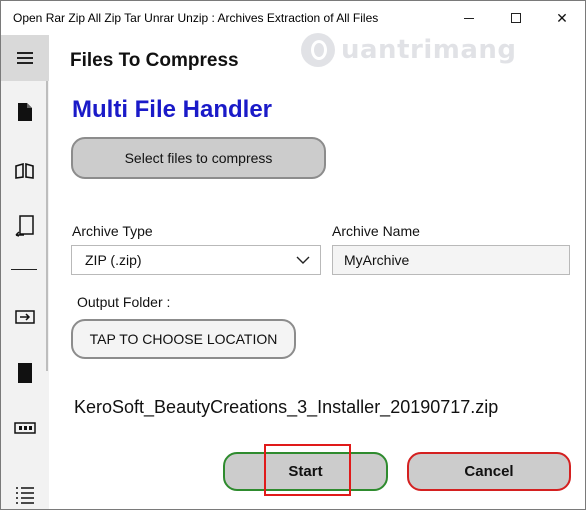 The height and width of the screenshot is (510, 586). I want to click on minimize-button, so click(469, 18).